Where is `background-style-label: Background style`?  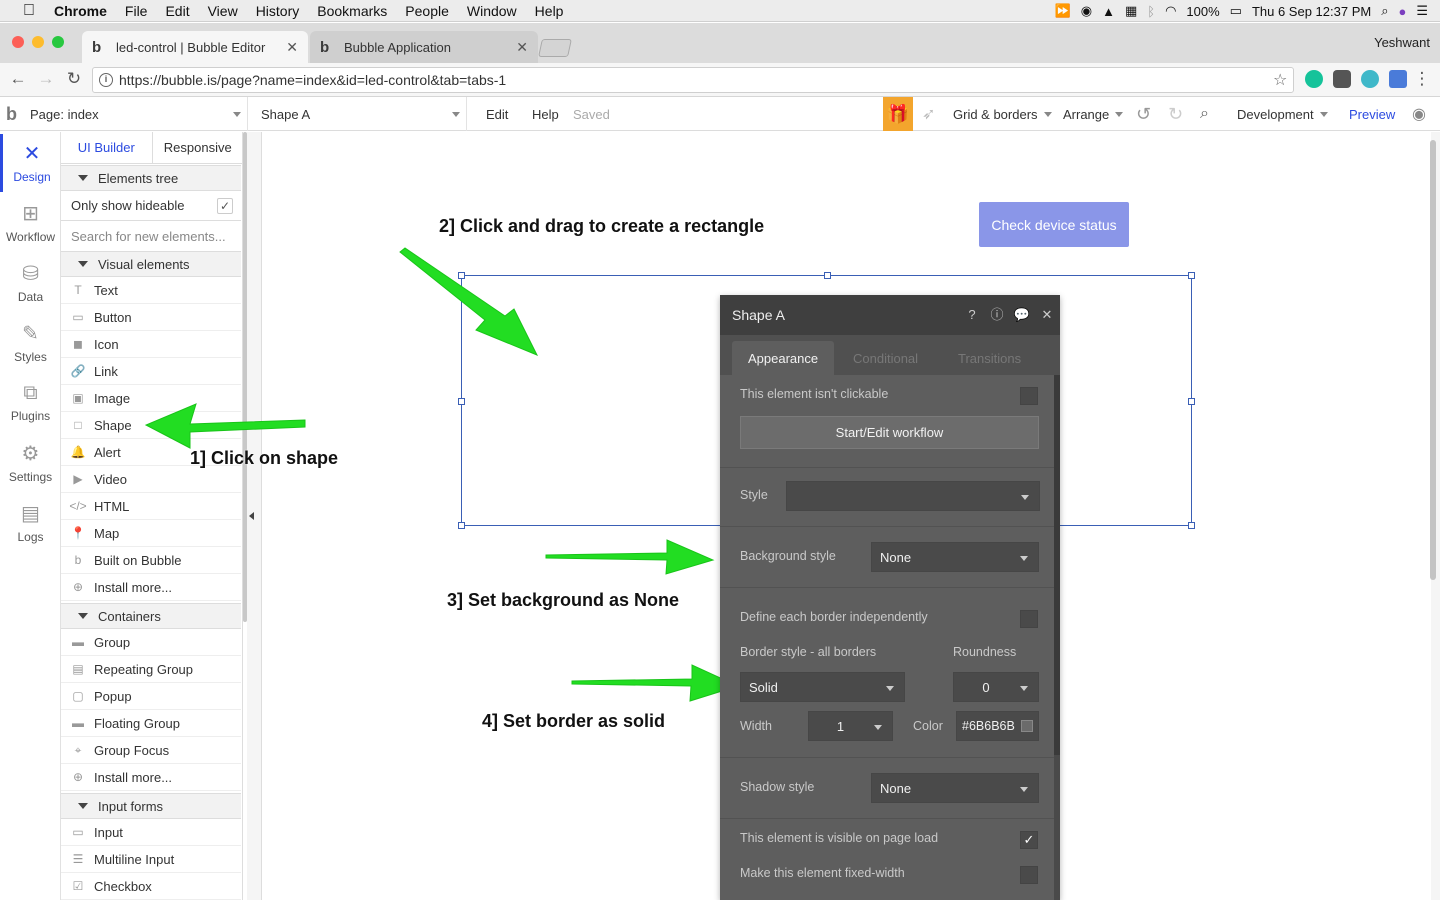
background-style-label: Background style is located at coordinates (788, 556).